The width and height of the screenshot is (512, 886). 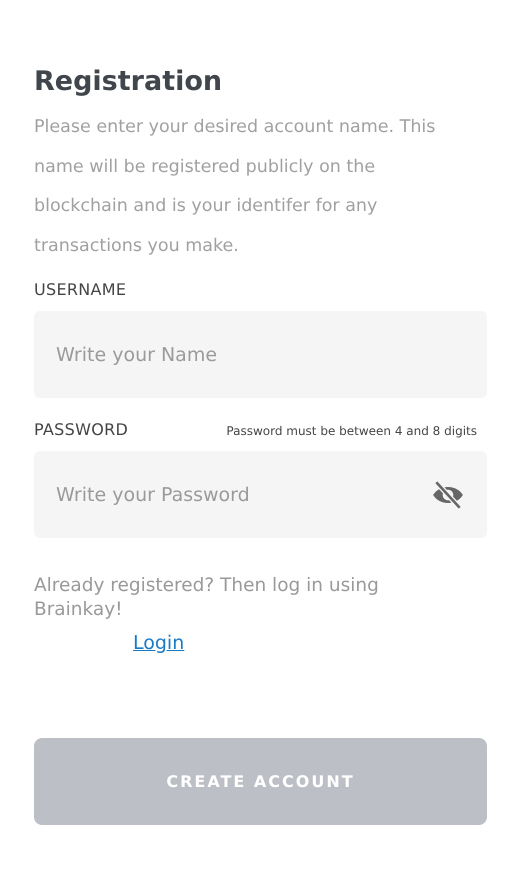 What do you see at coordinates (260, 354) in the screenshot?
I see `username-field: Write your Name` at bounding box center [260, 354].